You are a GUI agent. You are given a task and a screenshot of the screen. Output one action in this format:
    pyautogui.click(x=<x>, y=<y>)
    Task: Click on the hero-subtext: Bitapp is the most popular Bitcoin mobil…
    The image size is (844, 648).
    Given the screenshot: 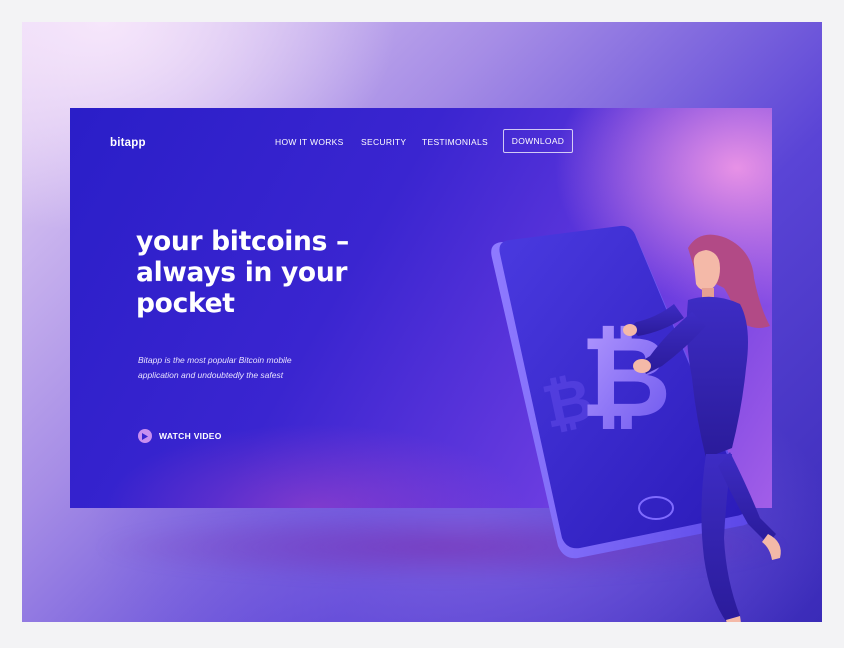 What is the action you would take?
    pyautogui.click(x=248, y=368)
    